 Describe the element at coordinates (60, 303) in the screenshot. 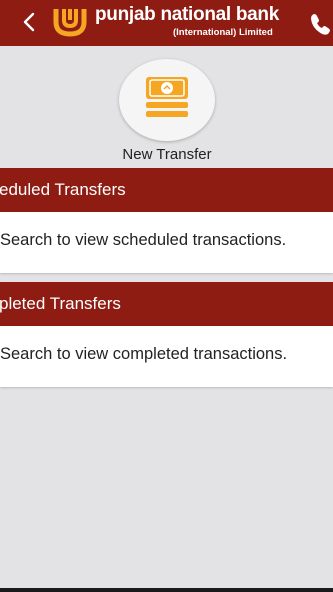

I see `completed-transfers-title: pleted Transfers` at that location.